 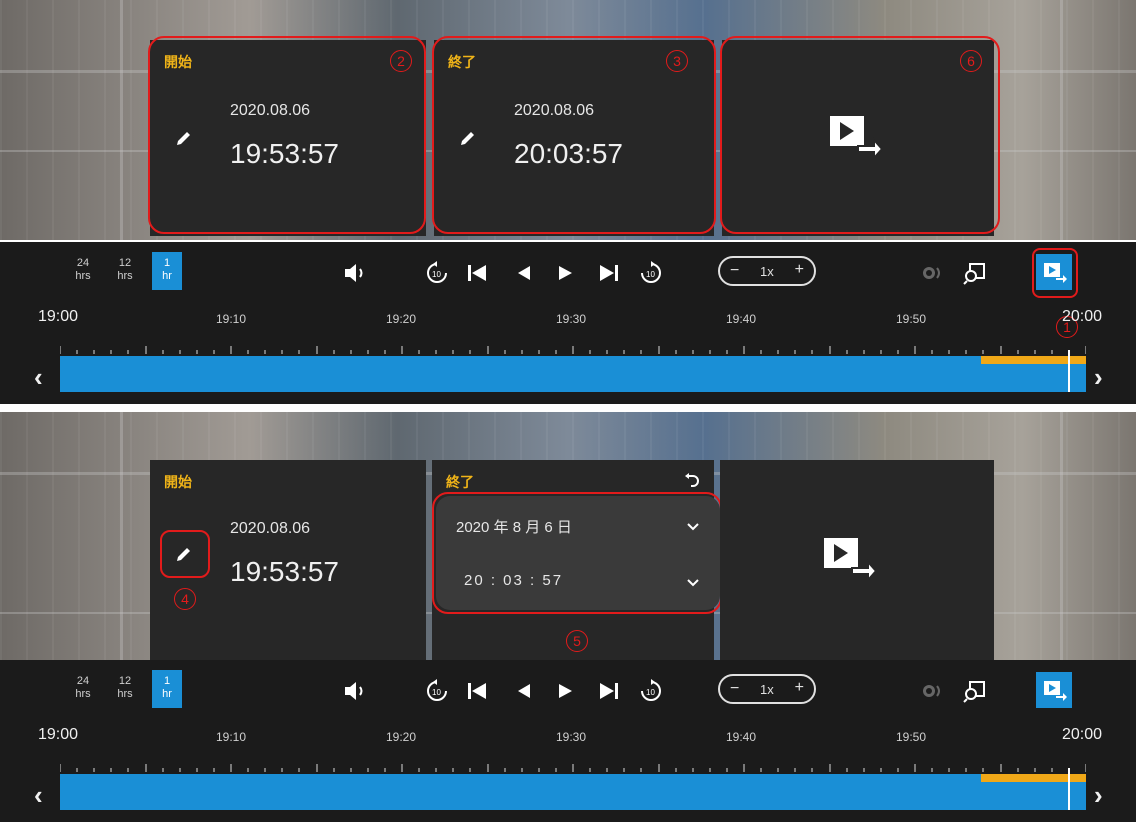 What do you see at coordinates (971, 61) in the screenshot?
I see `annotation-marker: 6` at bounding box center [971, 61].